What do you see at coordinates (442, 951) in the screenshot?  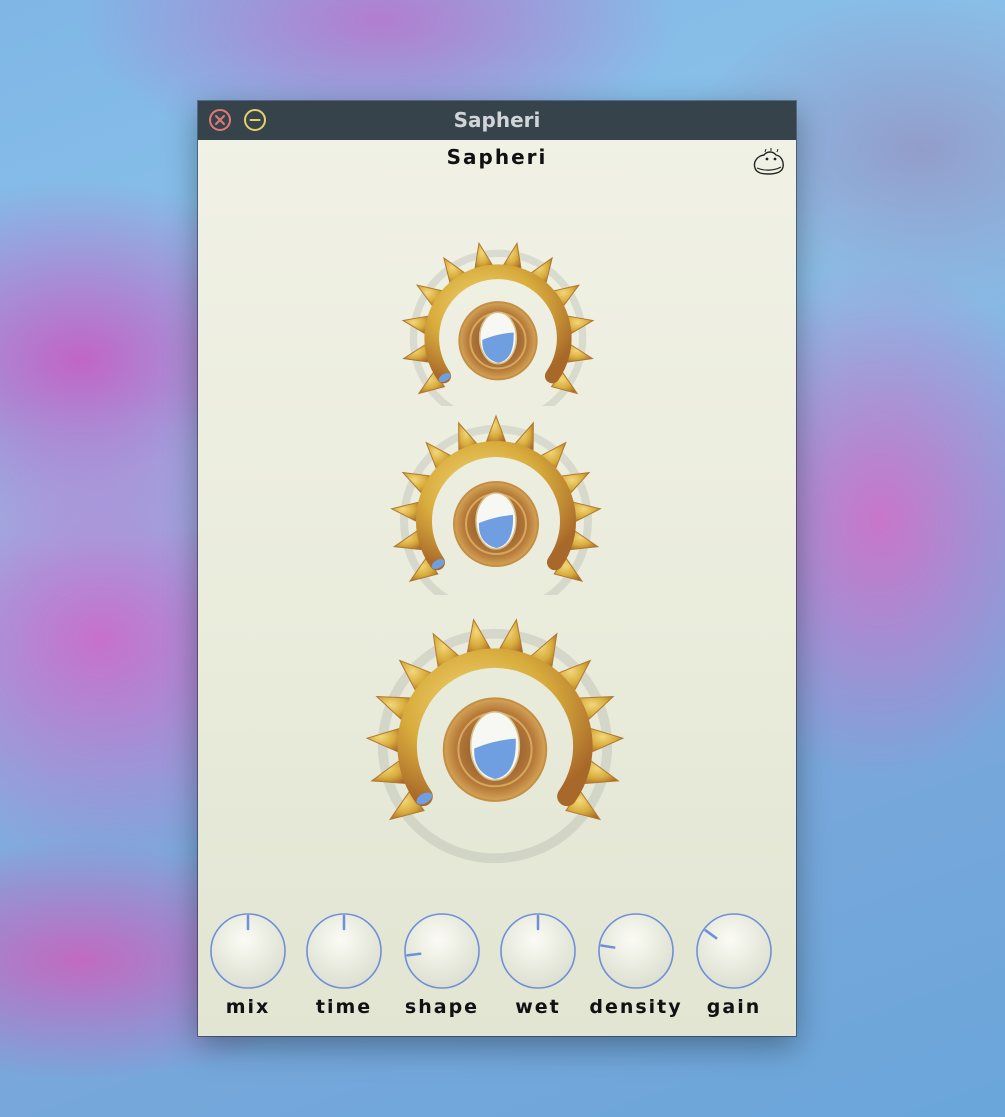 I see `knob-shape-dial` at bounding box center [442, 951].